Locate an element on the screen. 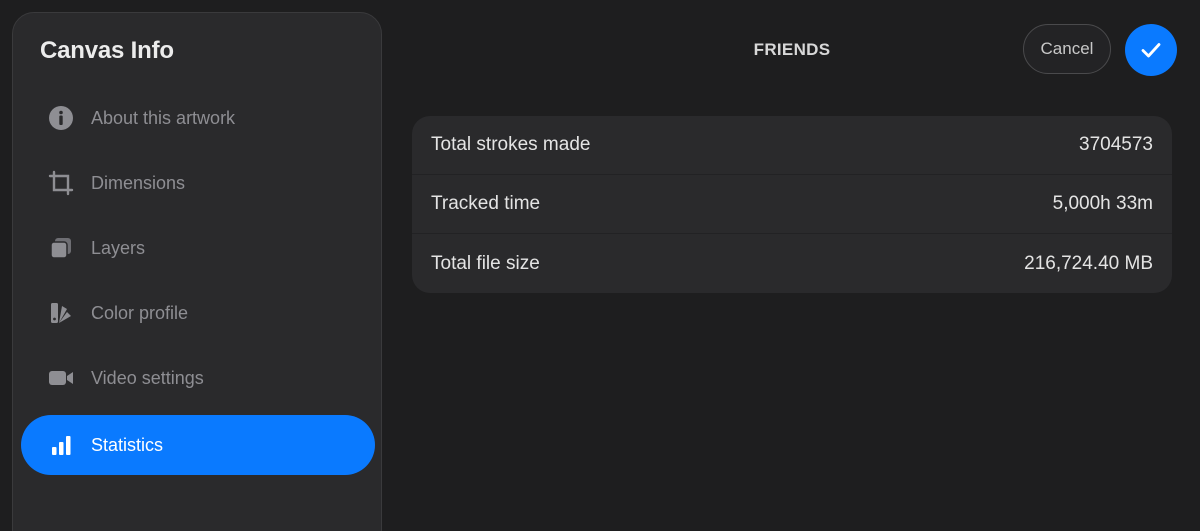 The width and height of the screenshot is (1200, 531). sidebar-item-label: Layers is located at coordinates (118, 247).